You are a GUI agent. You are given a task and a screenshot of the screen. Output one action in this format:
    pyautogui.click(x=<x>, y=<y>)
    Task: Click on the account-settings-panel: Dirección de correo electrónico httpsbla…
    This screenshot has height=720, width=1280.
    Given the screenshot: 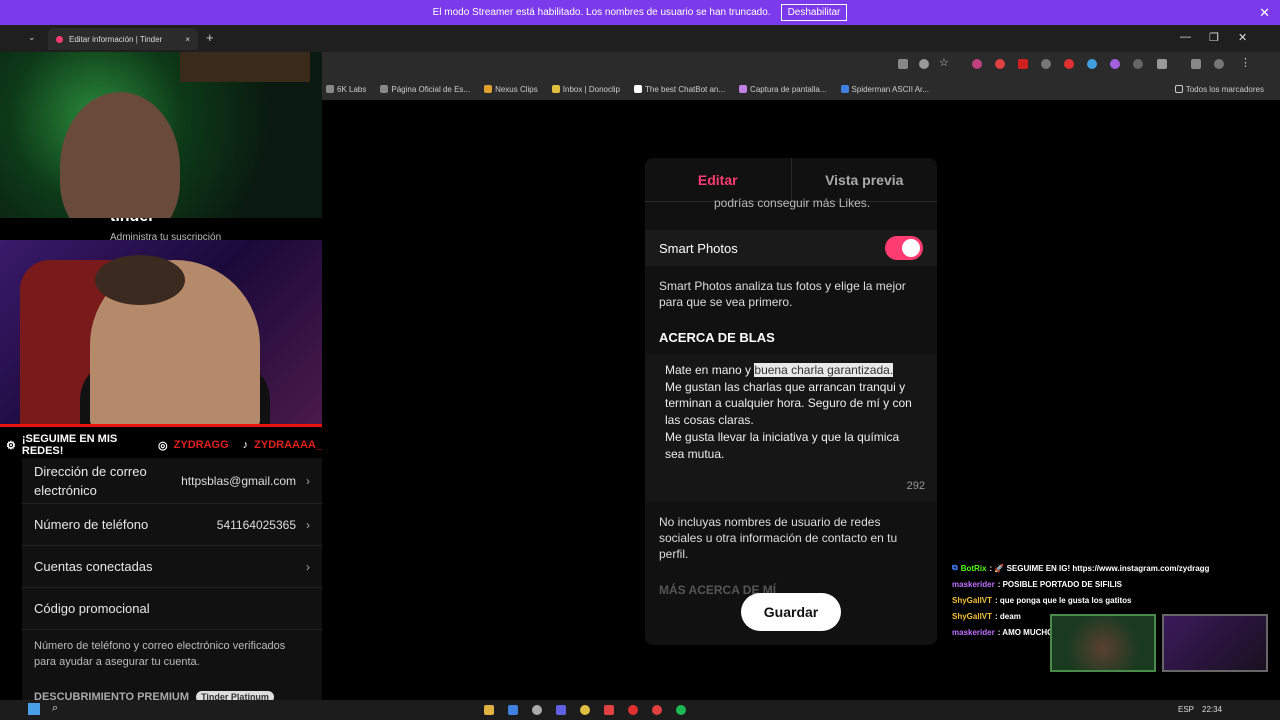 What is the action you would take?
    pyautogui.click(x=172, y=580)
    